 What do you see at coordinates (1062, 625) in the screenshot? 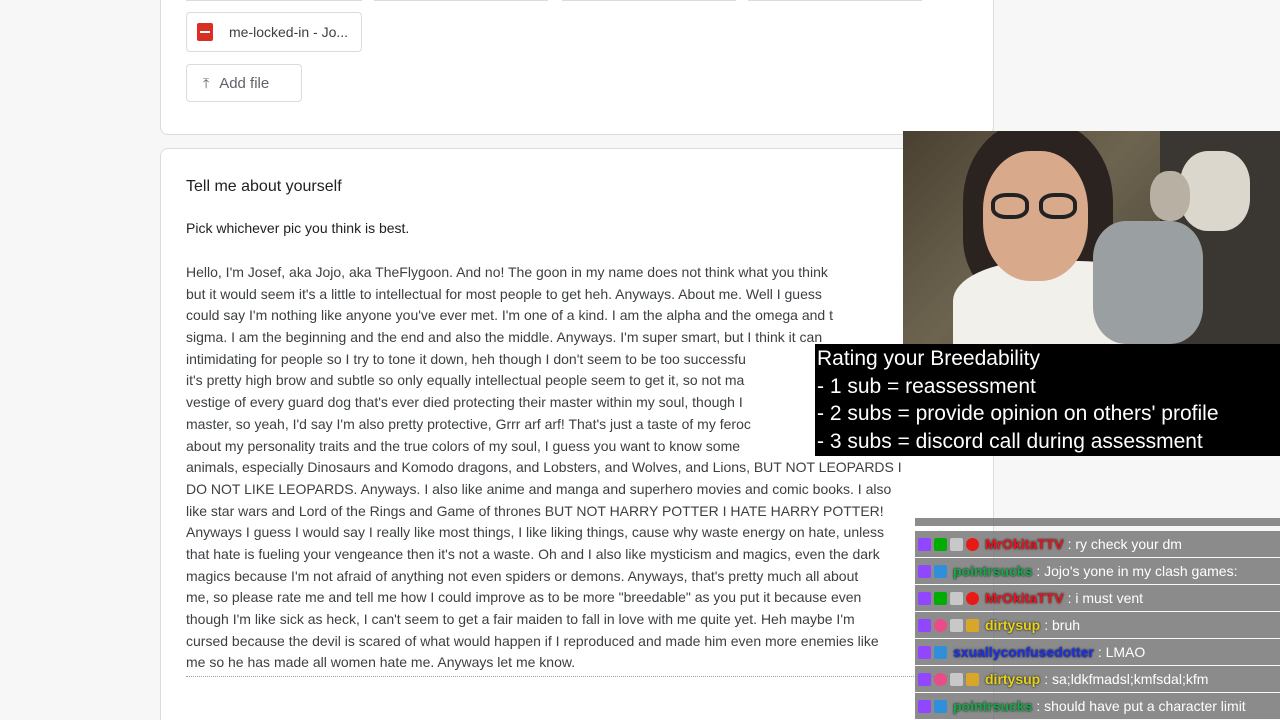
I see `chat-text: : bruh` at bounding box center [1062, 625].